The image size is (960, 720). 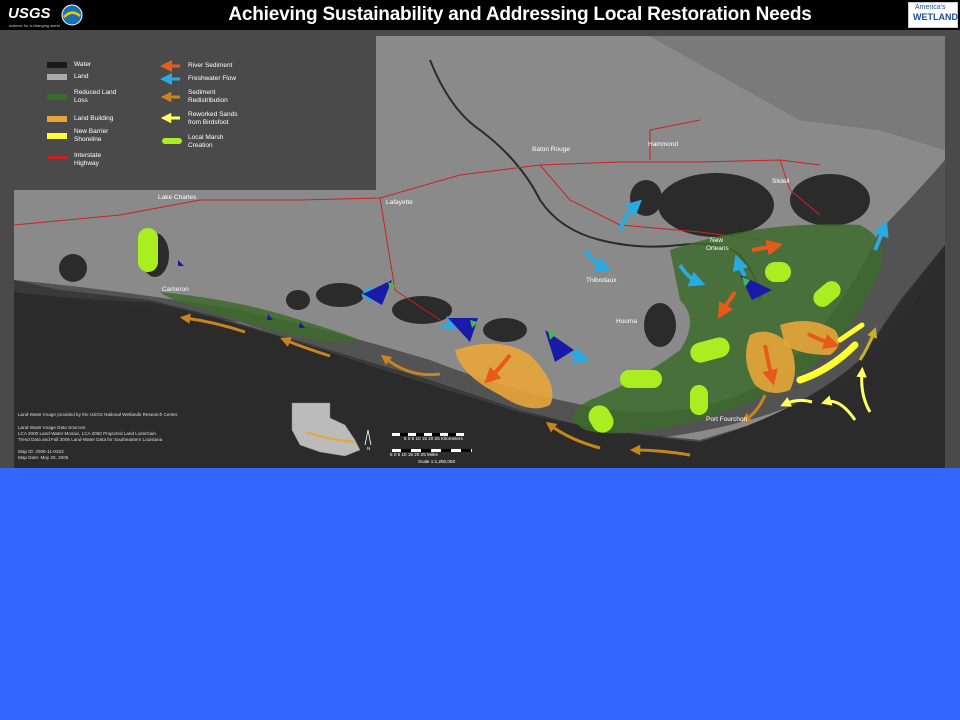 What do you see at coordinates (95, 96) in the screenshot?
I see `legend-label-reduced-land-loss: Reduced Land Loss` at bounding box center [95, 96].